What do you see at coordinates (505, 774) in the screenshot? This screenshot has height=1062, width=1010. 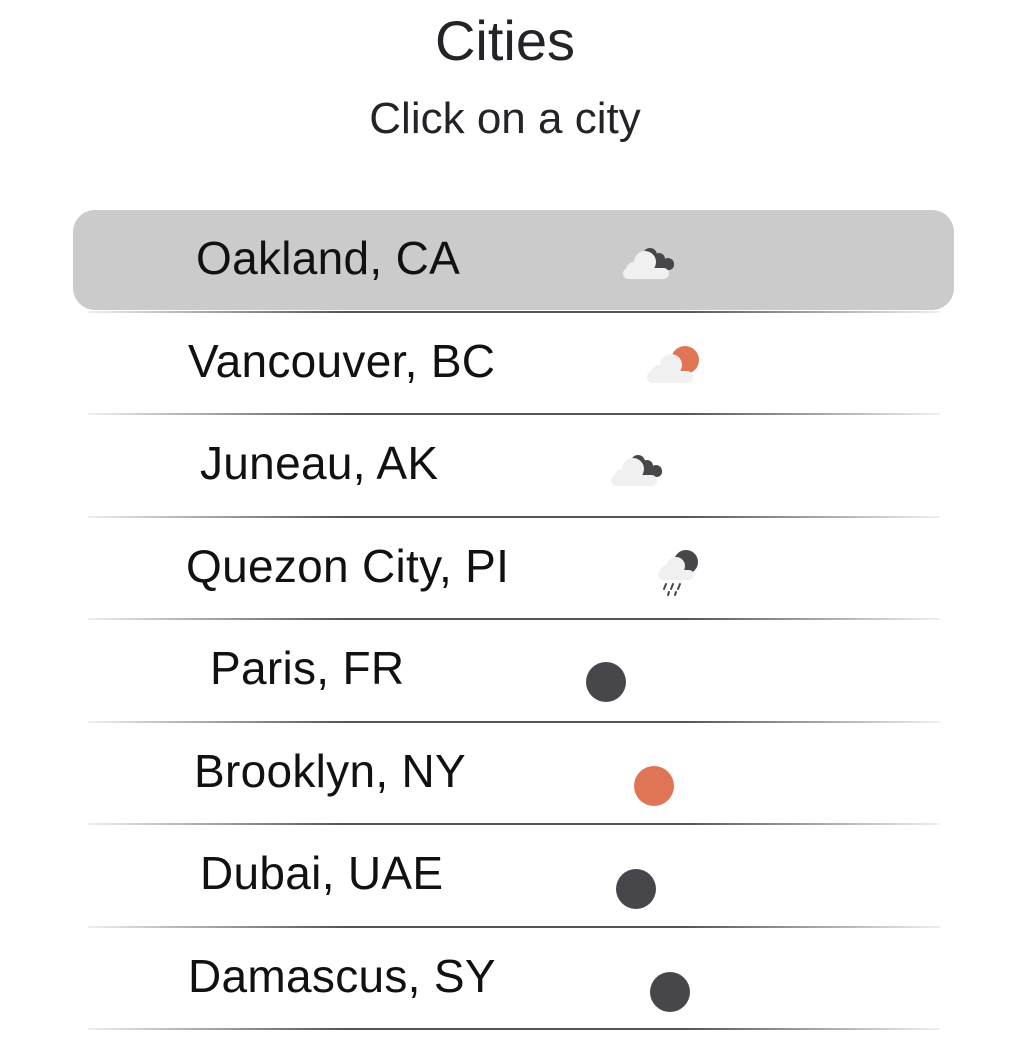 I see `city-row-brooklyn: Brooklyn, NY` at bounding box center [505, 774].